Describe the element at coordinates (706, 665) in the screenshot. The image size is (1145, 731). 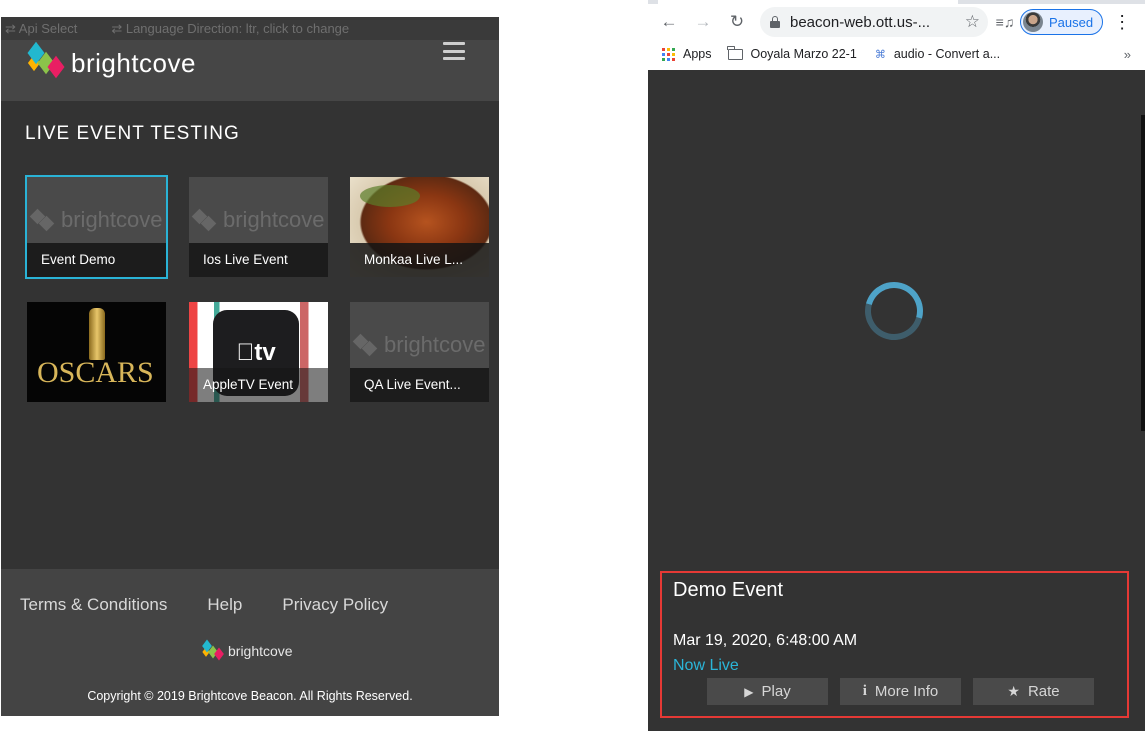
I see `live-status: Now Live` at that location.